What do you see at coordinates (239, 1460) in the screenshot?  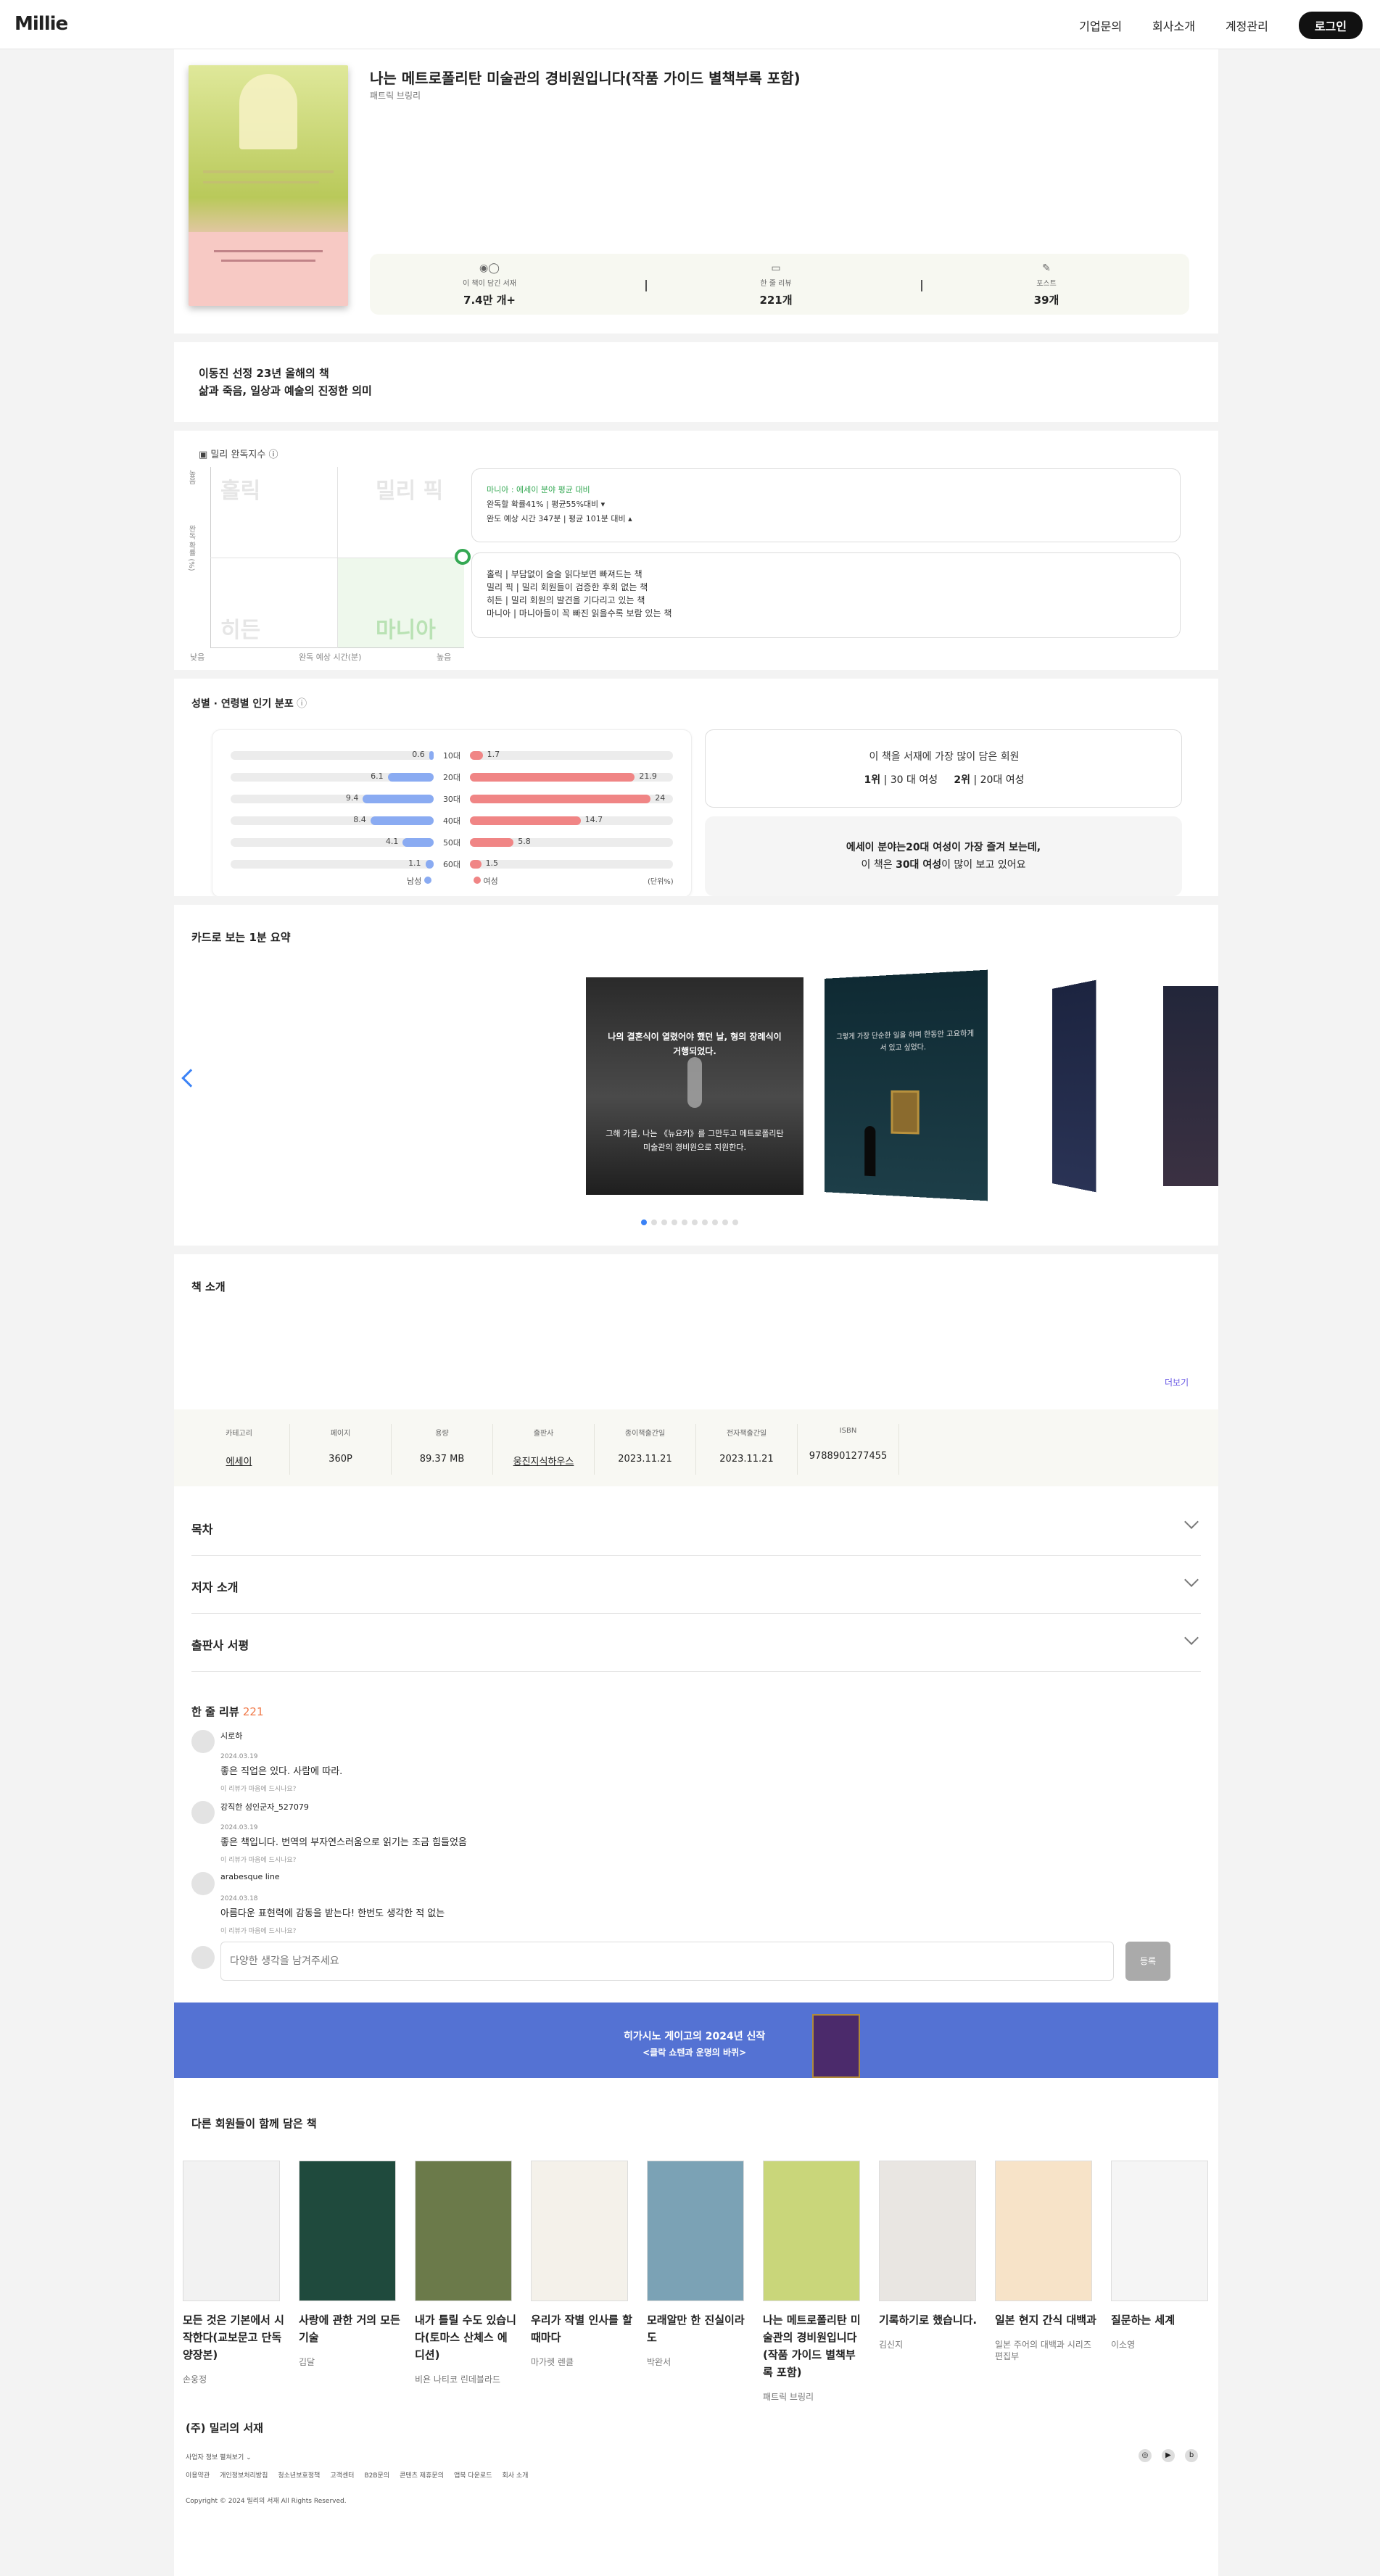 I see `info-value: 에세이` at bounding box center [239, 1460].